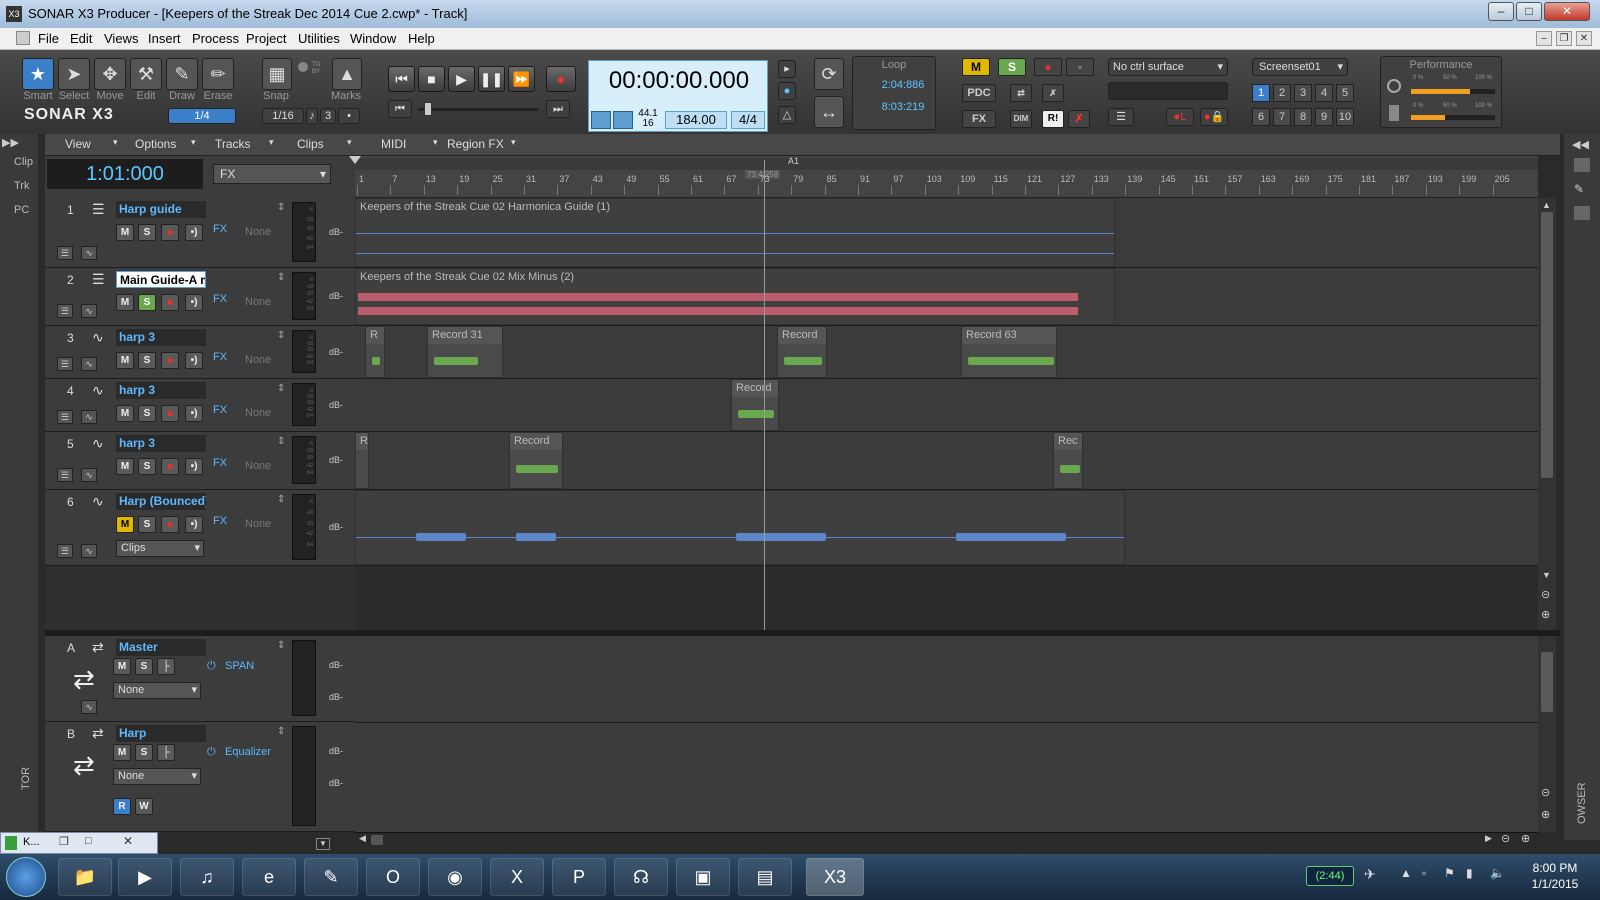 The image size is (1600, 900). I want to click on tray-expand-icon: ▲, so click(1406, 873).